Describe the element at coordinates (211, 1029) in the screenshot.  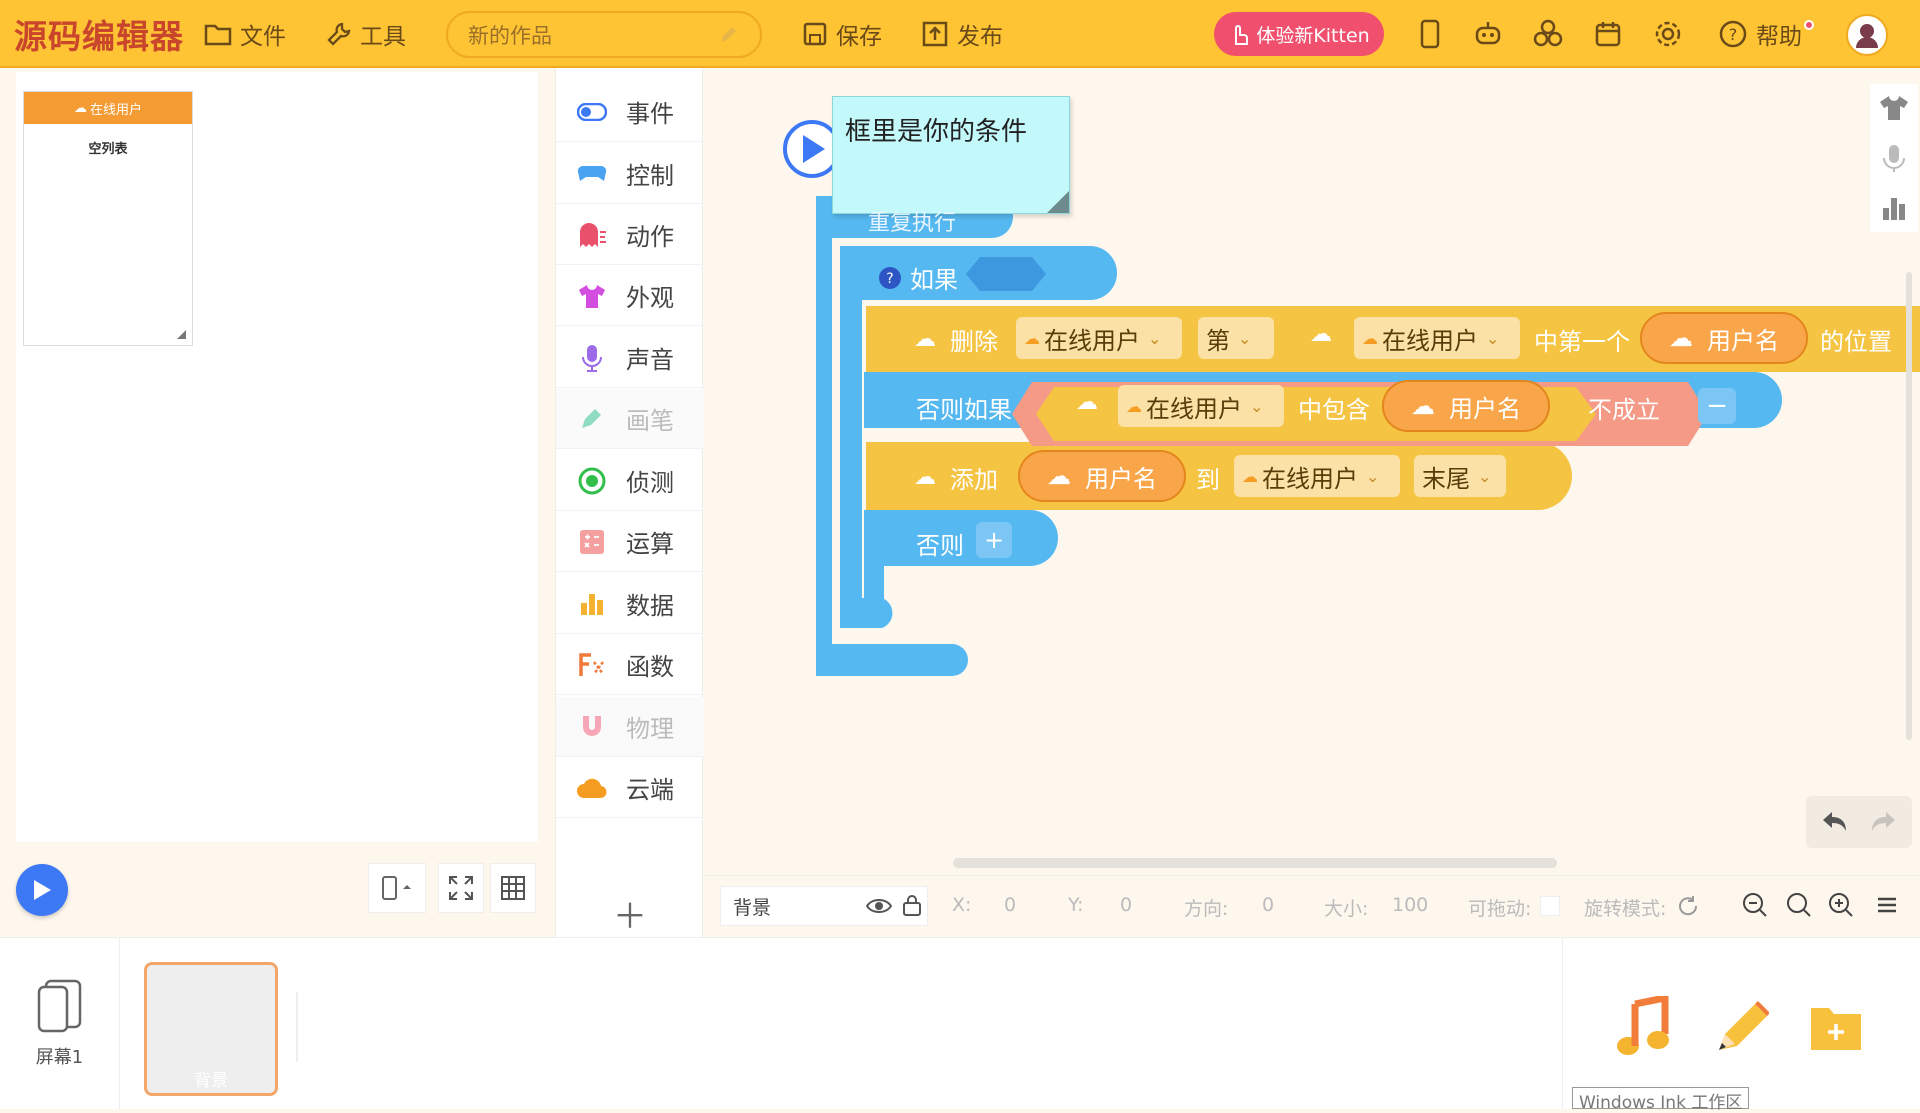
I see `background-sprite-thumbnail: 背景` at that location.